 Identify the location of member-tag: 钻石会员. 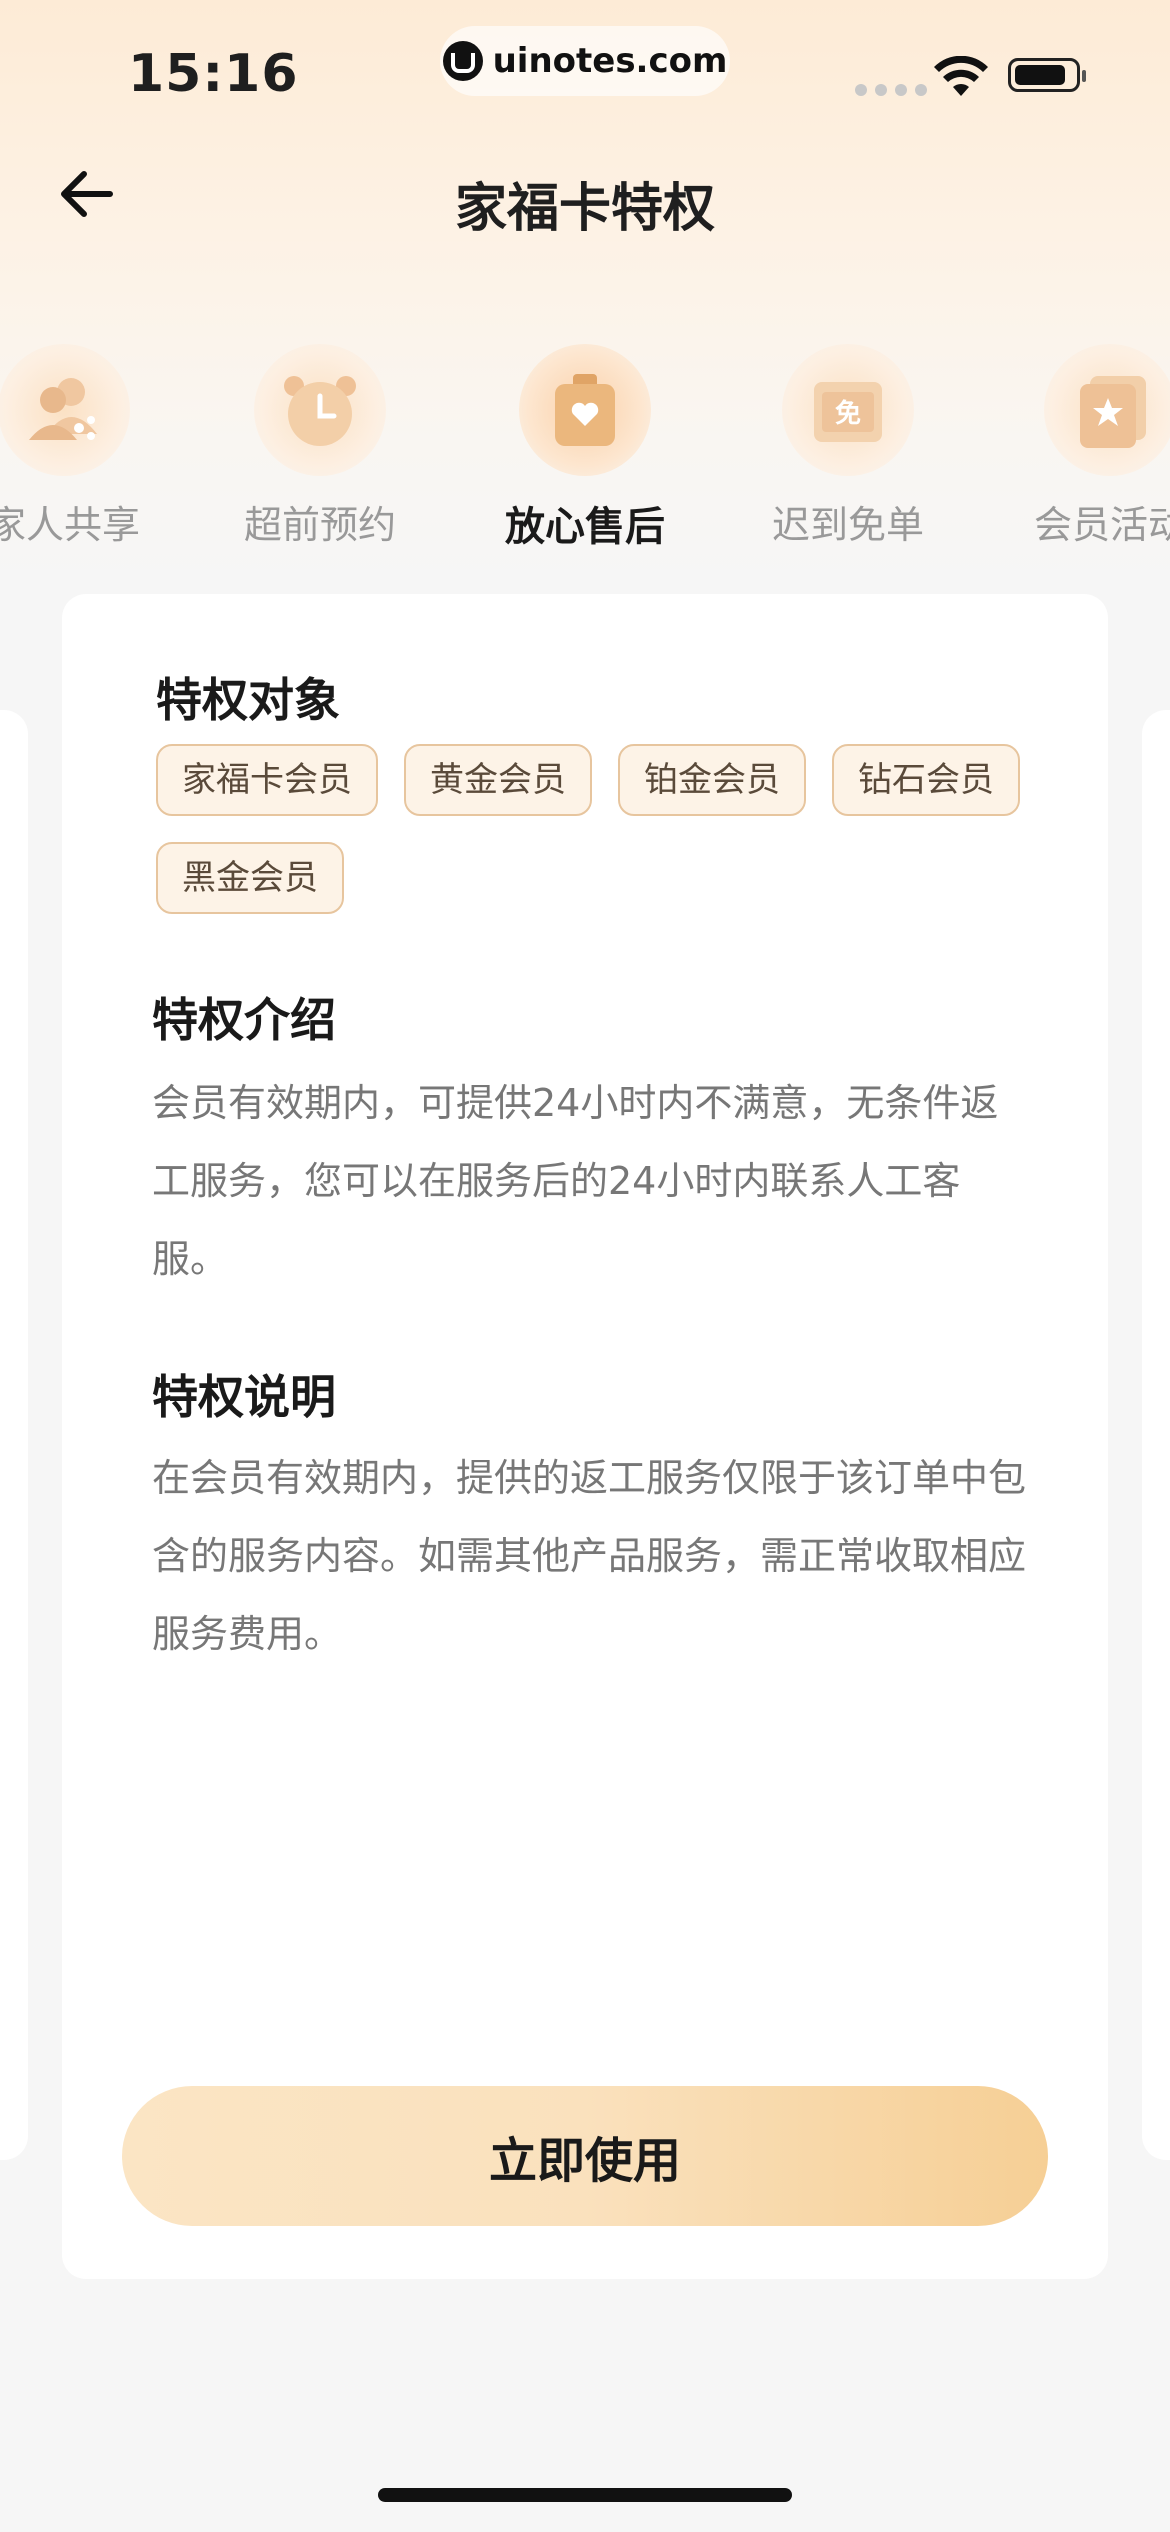
(926, 780).